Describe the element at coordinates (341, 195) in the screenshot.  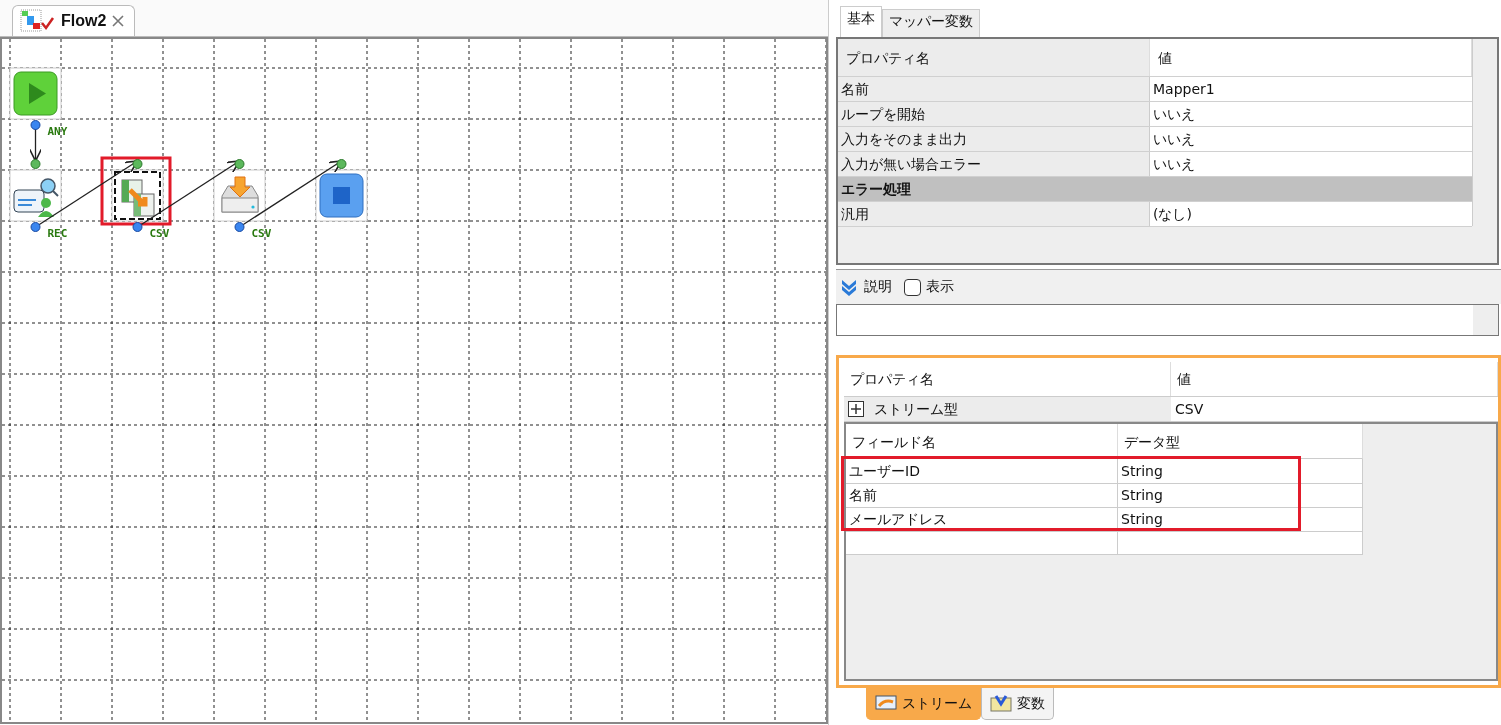
I see `end-node` at that location.